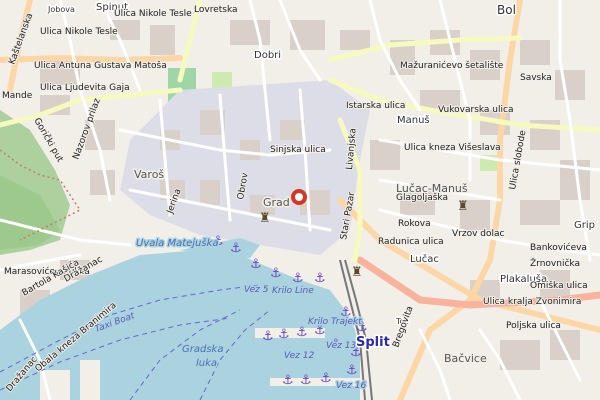  What do you see at coordinates (79, 32) in the screenshot?
I see `label-nikole-tesle: Ulica Nikole Tesle` at bounding box center [79, 32].